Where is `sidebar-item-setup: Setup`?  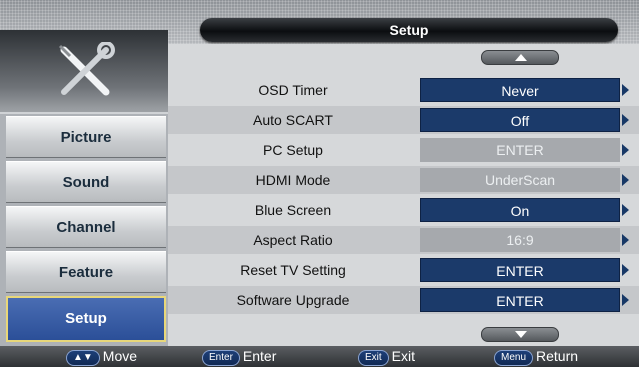
sidebar-item-setup: Setup is located at coordinates (86, 319).